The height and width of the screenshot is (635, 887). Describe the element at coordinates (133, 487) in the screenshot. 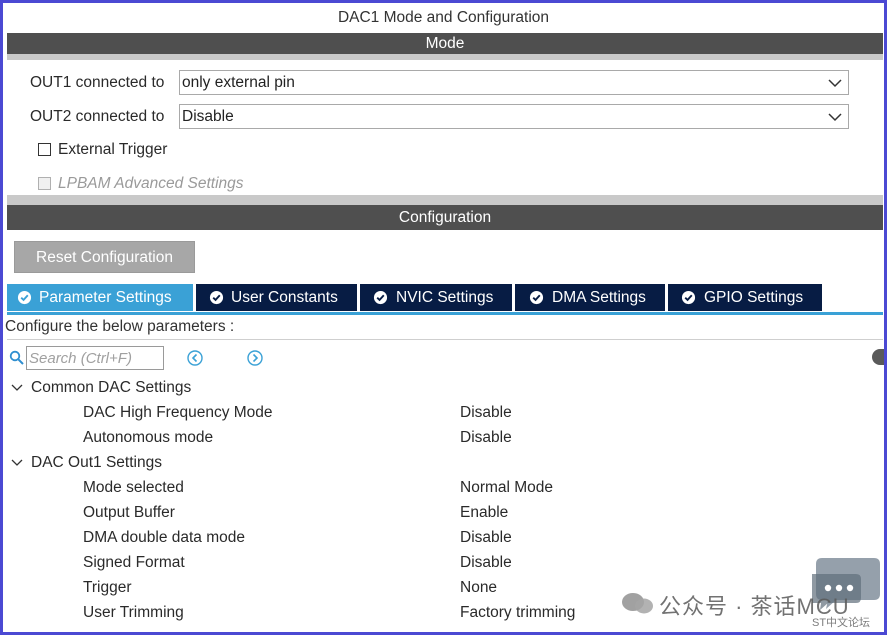

I see `param-name: Mode selected` at that location.